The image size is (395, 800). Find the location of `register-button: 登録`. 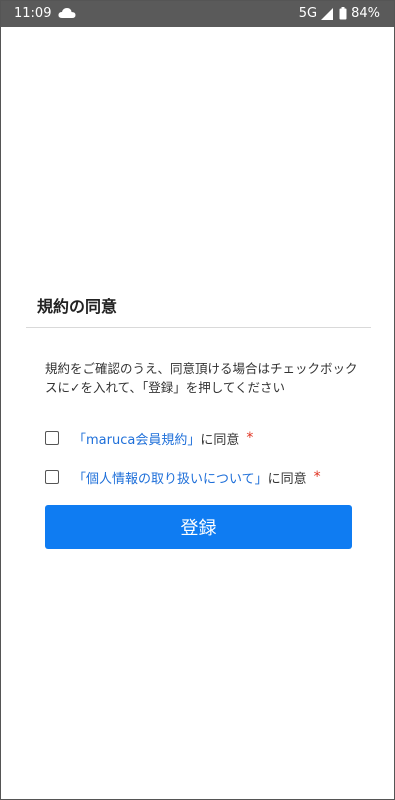

register-button: 登録 is located at coordinates (198, 527).